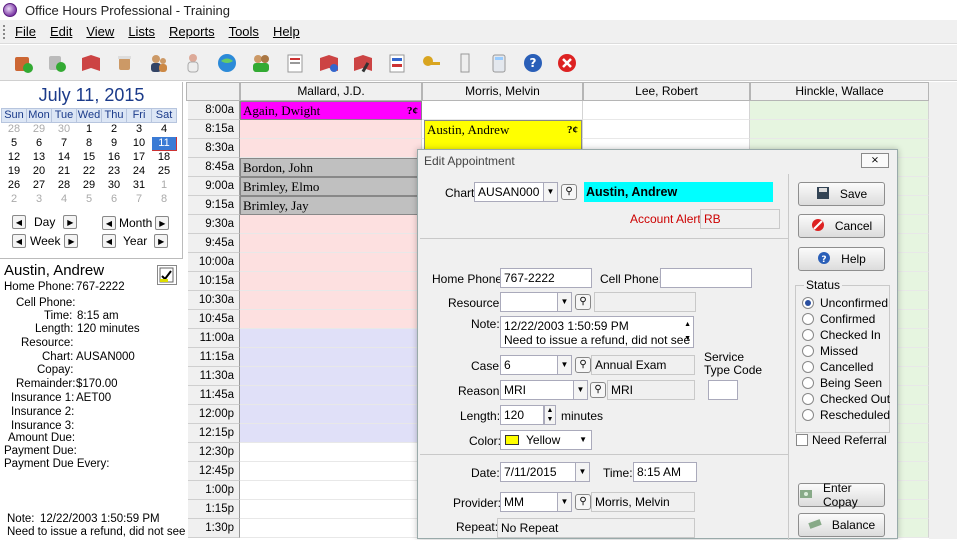  What do you see at coordinates (39, 157) in the screenshot?
I see `calendar-day: 13` at bounding box center [39, 157].